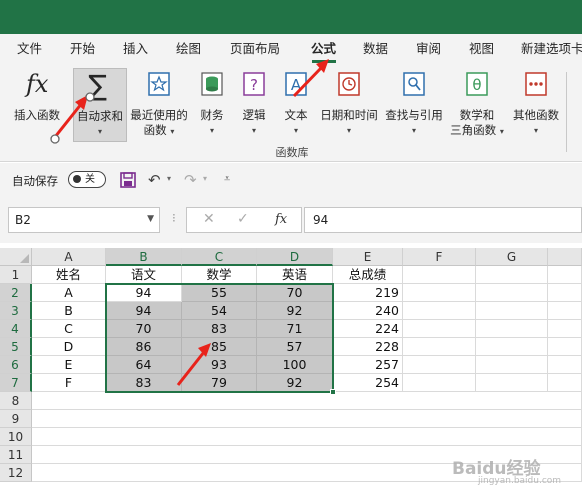  I want to click on cell-h2, so click(565, 293).